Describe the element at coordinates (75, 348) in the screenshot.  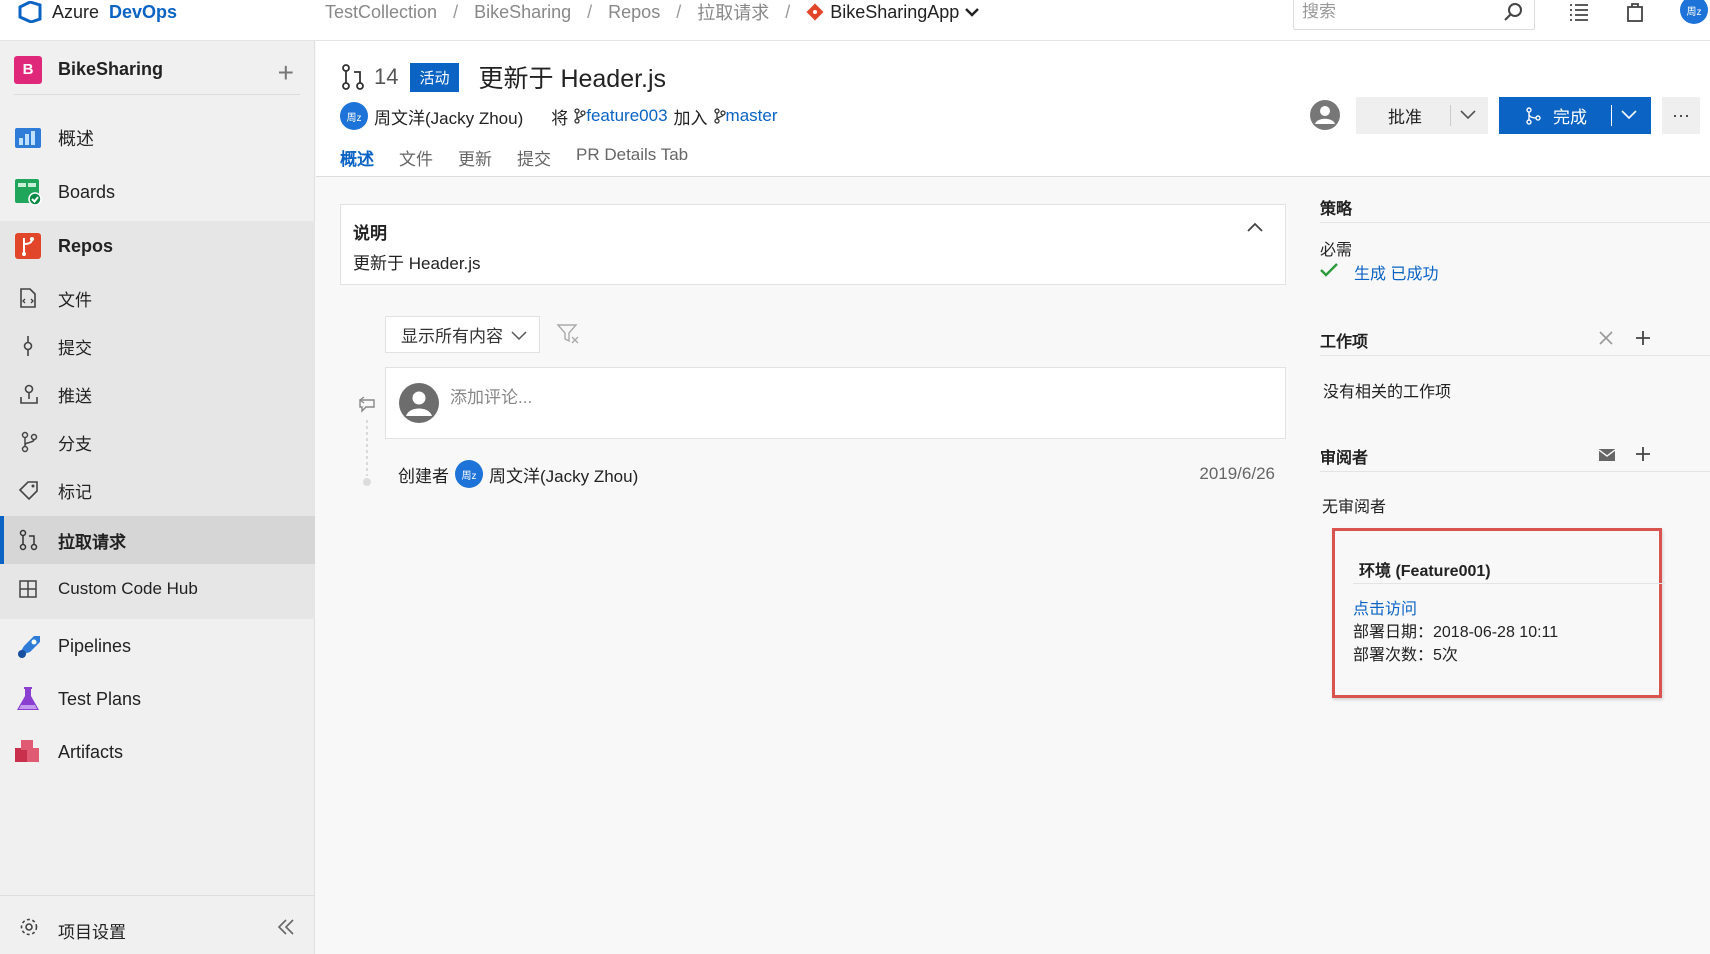
I see `sidebar-item-label: 提交` at that location.